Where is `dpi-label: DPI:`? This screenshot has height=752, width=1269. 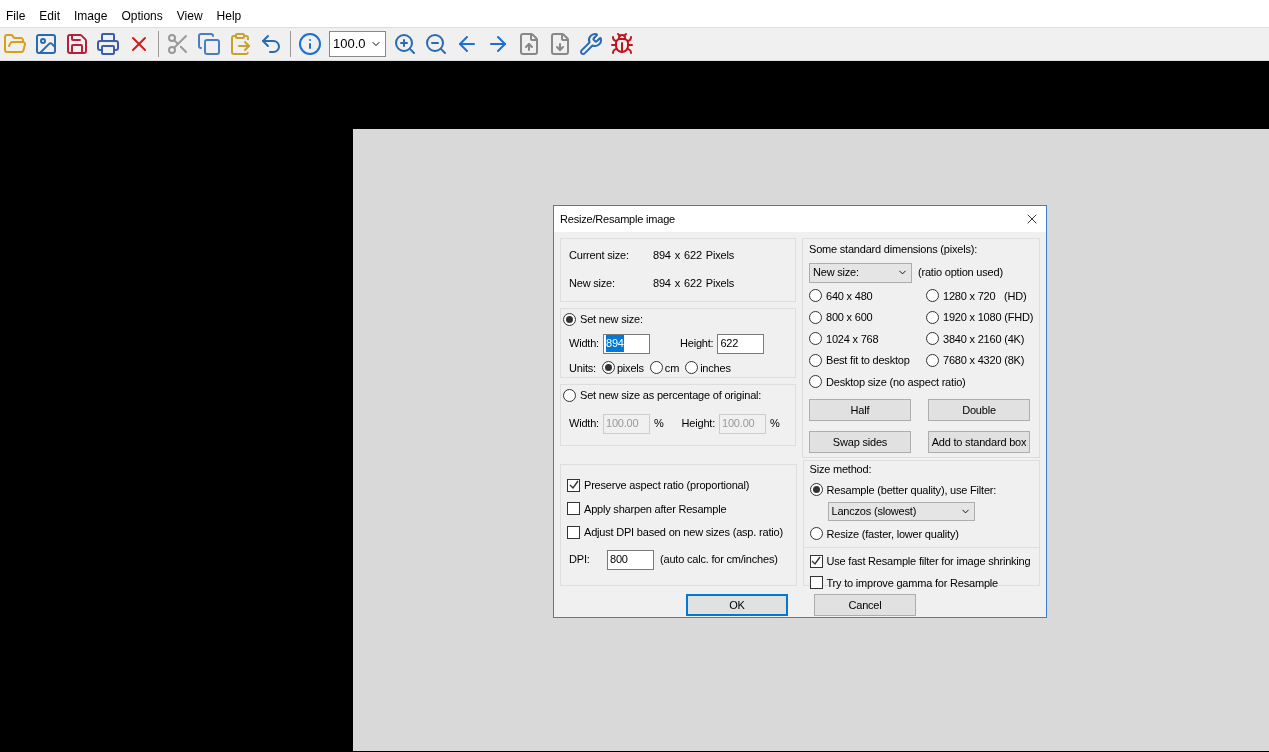 dpi-label: DPI: is located at coordinates (580, 560).